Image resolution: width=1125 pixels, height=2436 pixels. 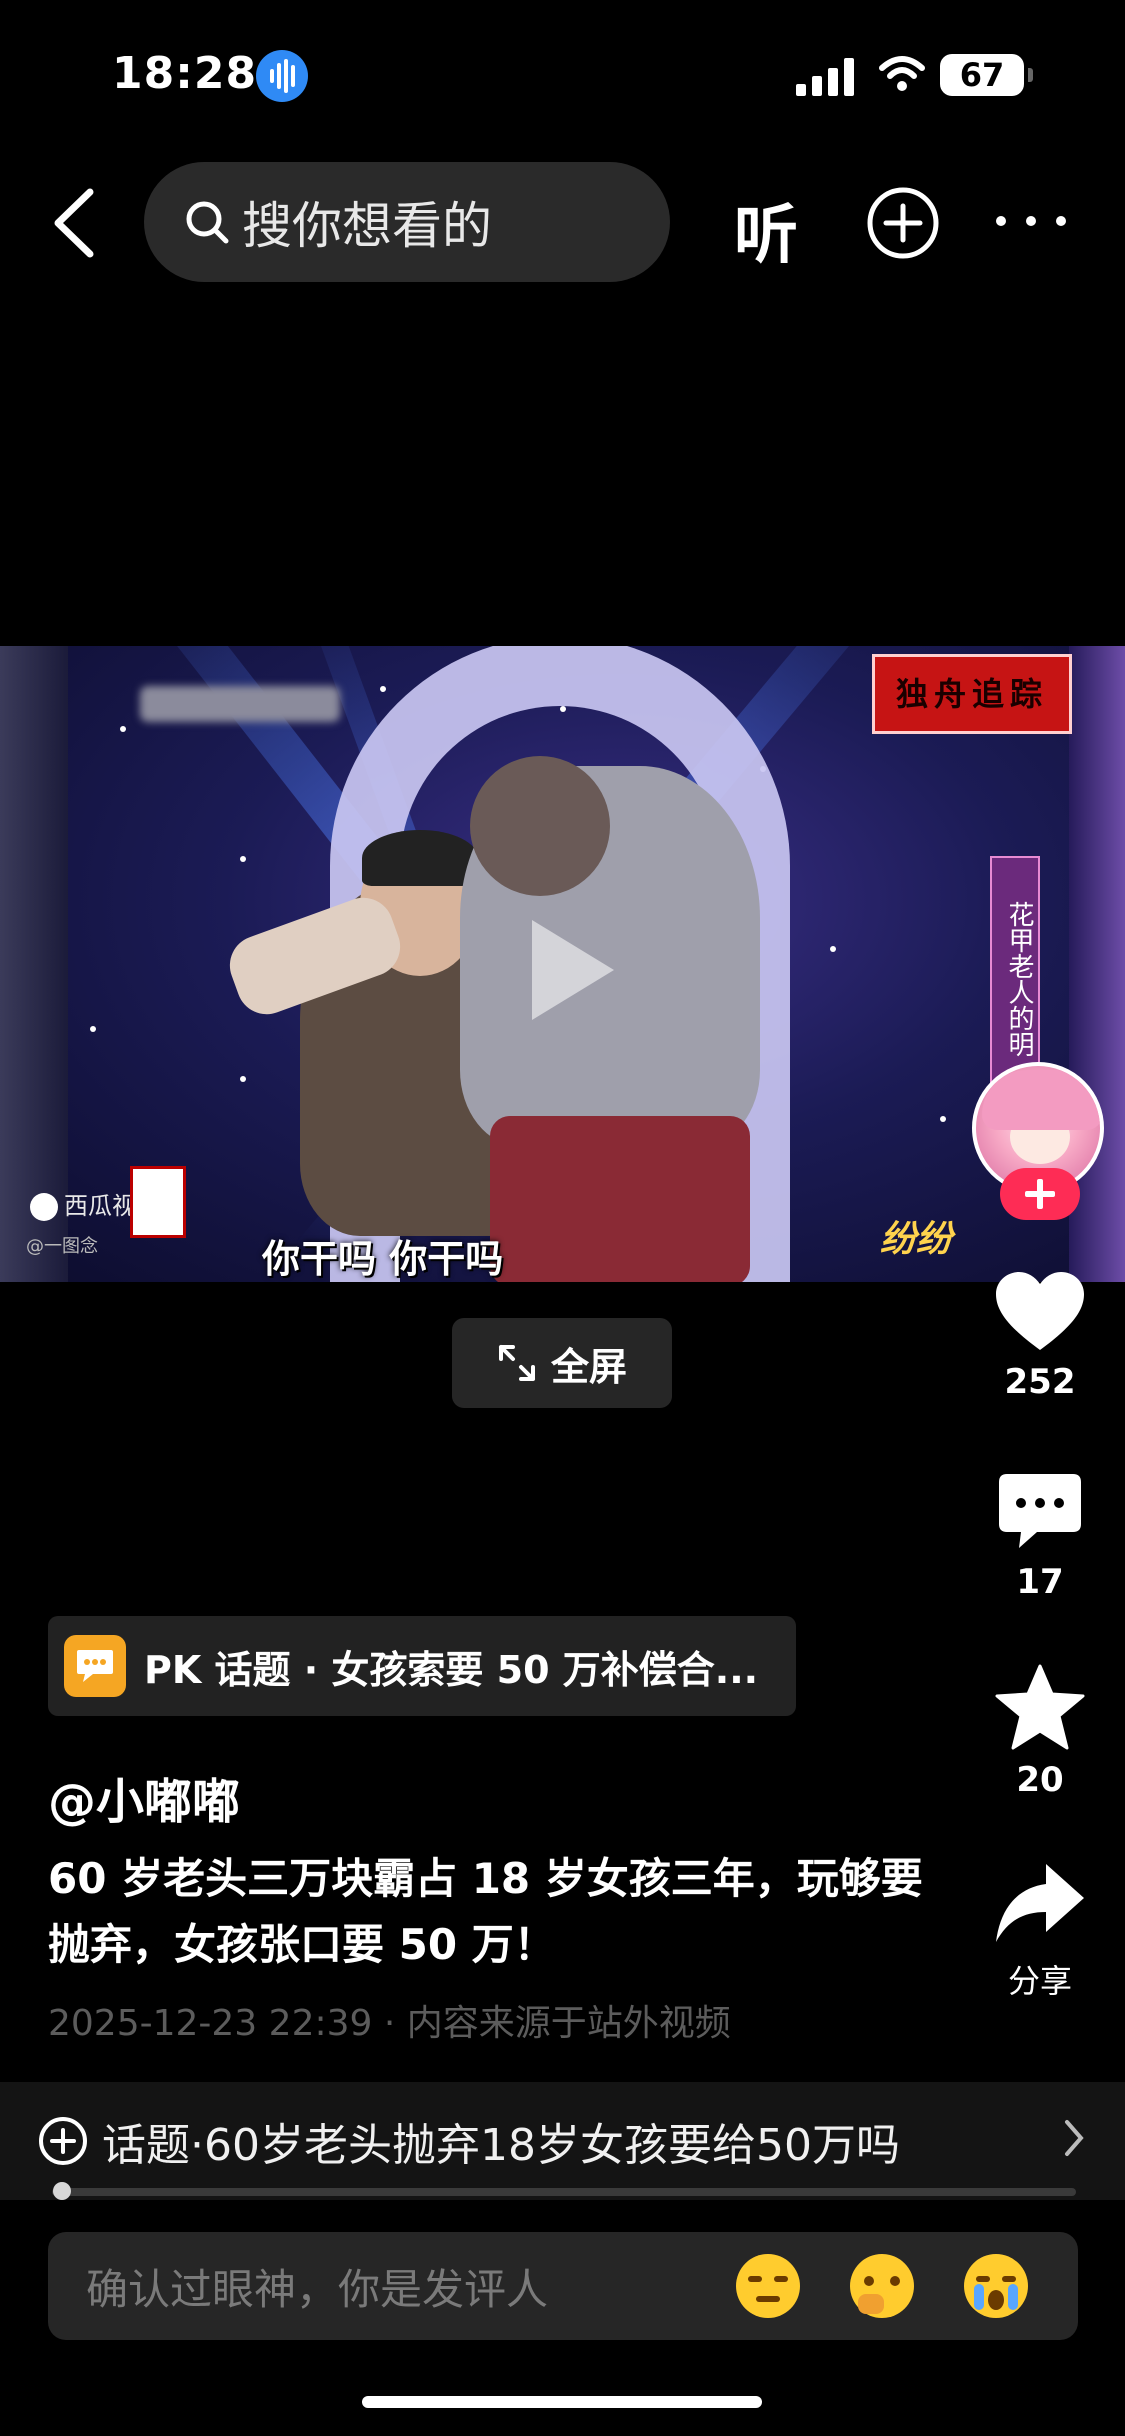 I want to click on thinking-emoji-icon, so click(x=882, y=2286).